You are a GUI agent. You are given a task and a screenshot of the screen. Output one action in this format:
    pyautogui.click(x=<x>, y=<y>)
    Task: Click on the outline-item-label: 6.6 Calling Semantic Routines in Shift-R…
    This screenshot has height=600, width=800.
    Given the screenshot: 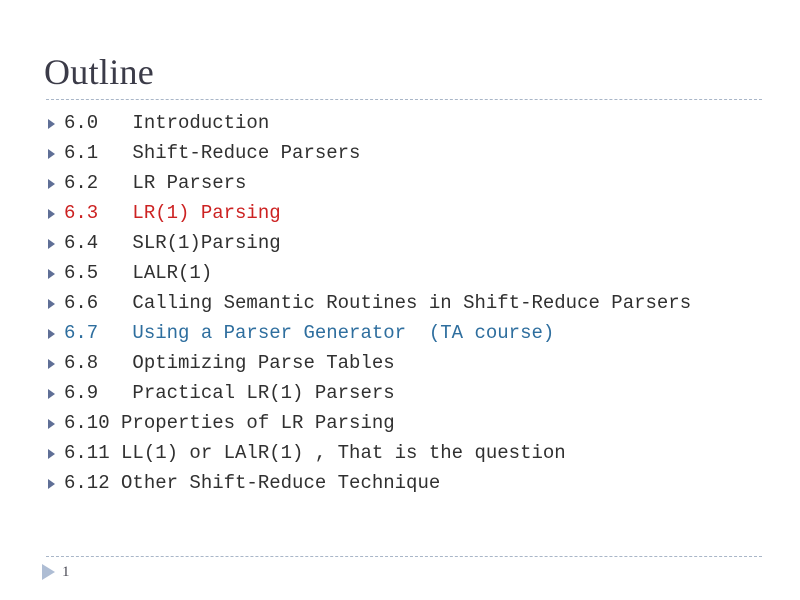 What is the action you would take?
    pyautogui.click(x=378, y=303)
    